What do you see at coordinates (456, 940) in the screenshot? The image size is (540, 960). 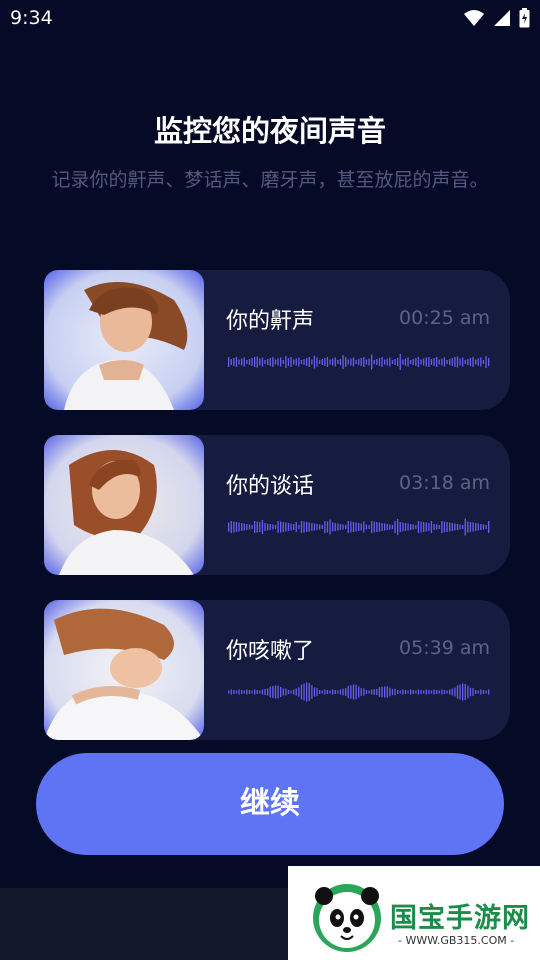 I see `watermark-url: - WWW.GB315.COM -` at bounding box center [456, 940].